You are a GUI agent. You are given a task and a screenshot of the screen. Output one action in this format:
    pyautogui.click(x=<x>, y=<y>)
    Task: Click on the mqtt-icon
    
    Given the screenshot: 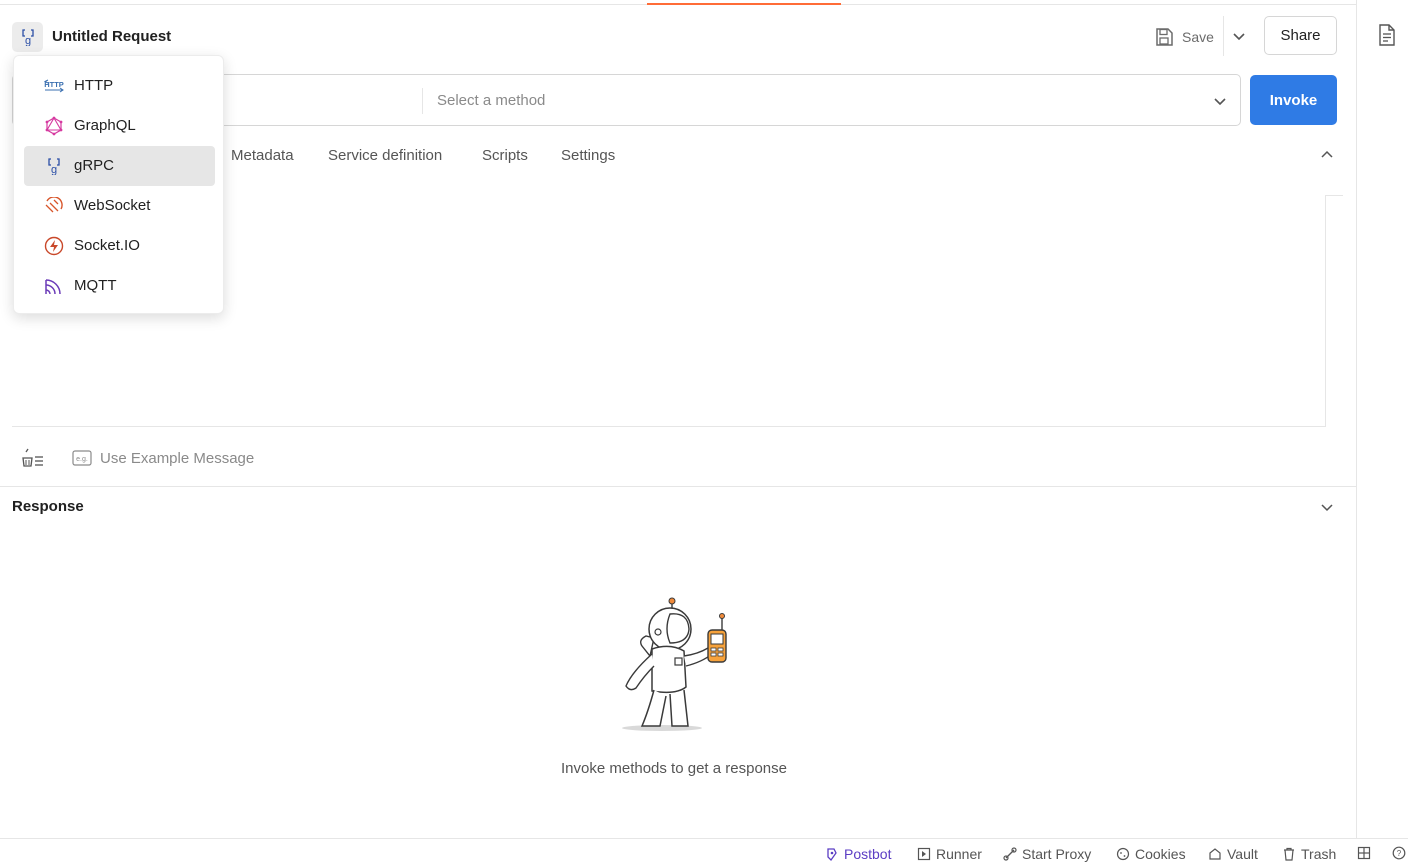 What is the action you would take?
    pyautogui.click(x=54, y=286)
    